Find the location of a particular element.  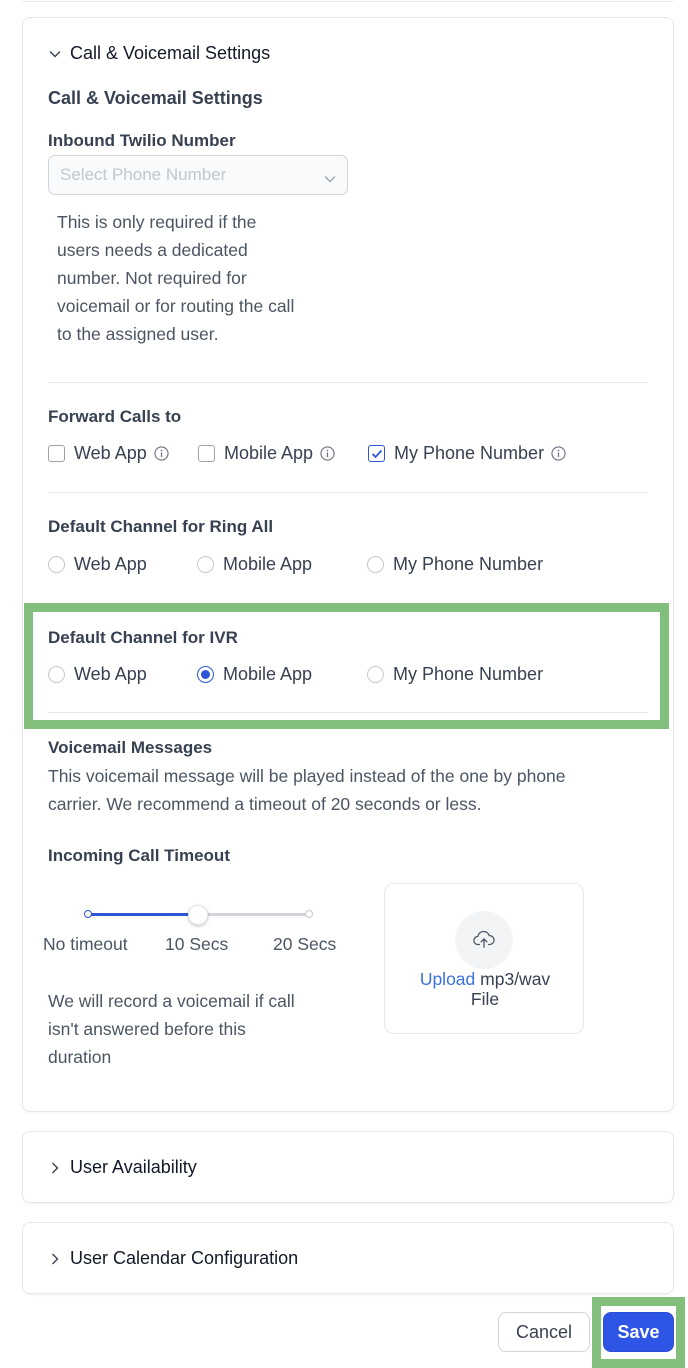

previous-card-edge is located at coordinates (348, 1).